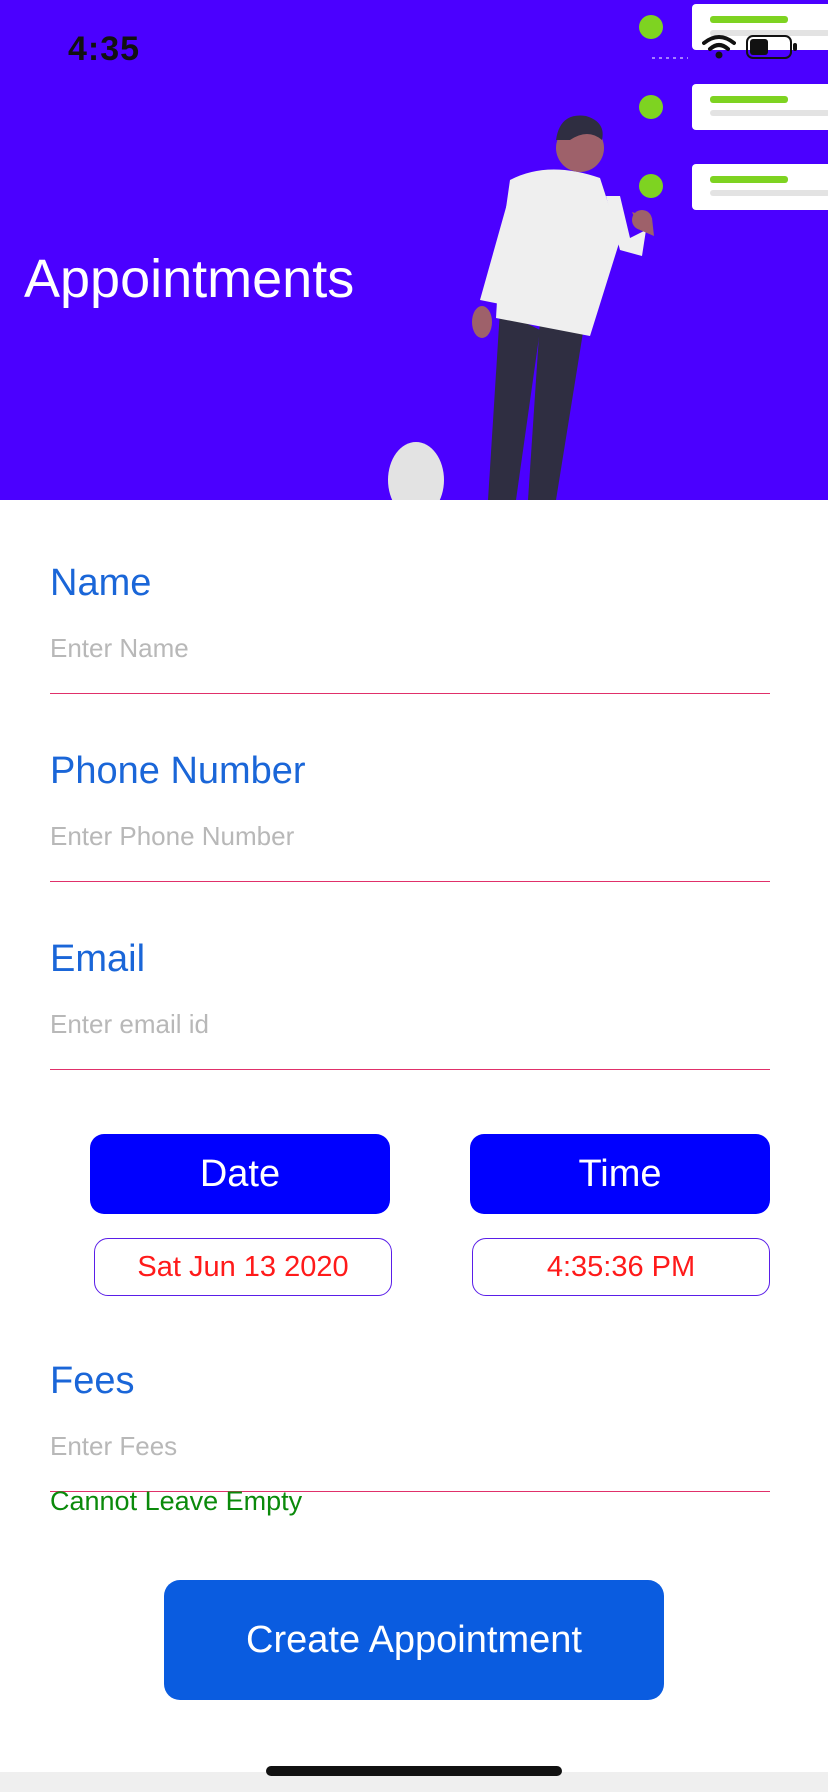 The height and width of the screenshot is (1792, 828). I want to click on time-value: 4:35:36 PM, so click(621, 1267).